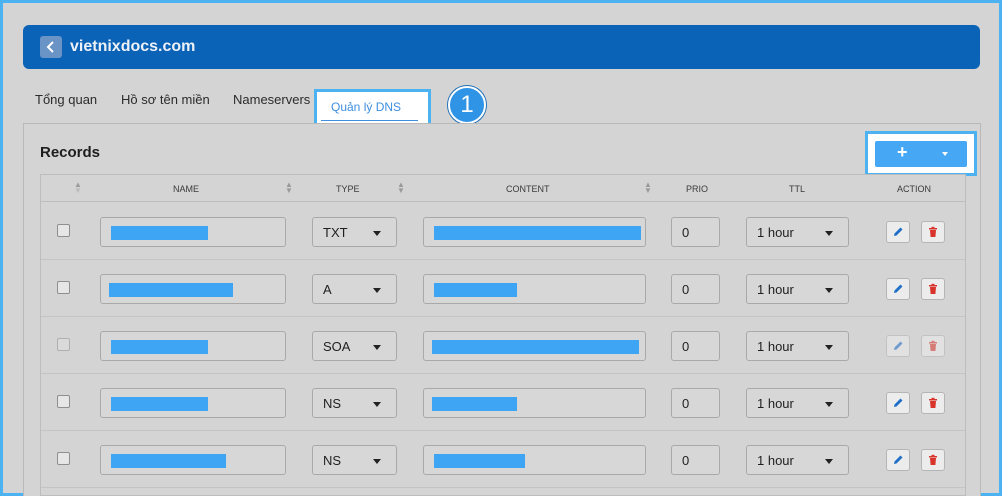 This screenshot has height=496, width=1002. Describe the element at coordinates (797, 189) in the screenshot. I see `column-ttl: TTL` at that location.